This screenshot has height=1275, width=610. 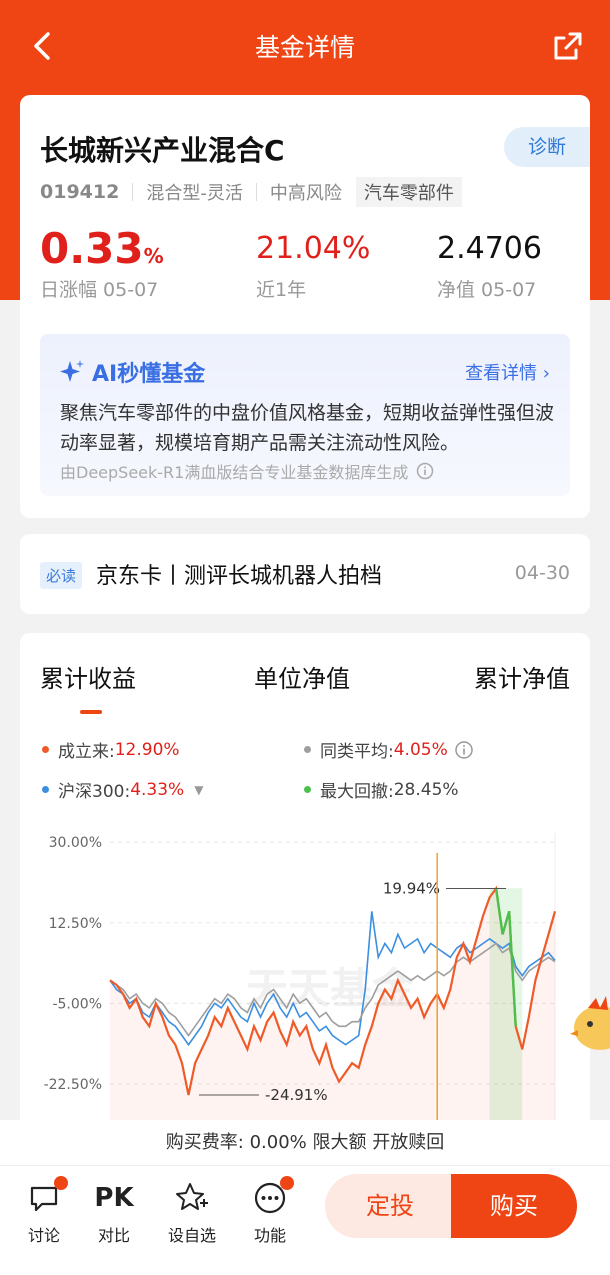 What do you see at coordinates (43, 1235) in the screenshot?
I see `discuss-label: 讨论` at bounding box center [43, 1235].